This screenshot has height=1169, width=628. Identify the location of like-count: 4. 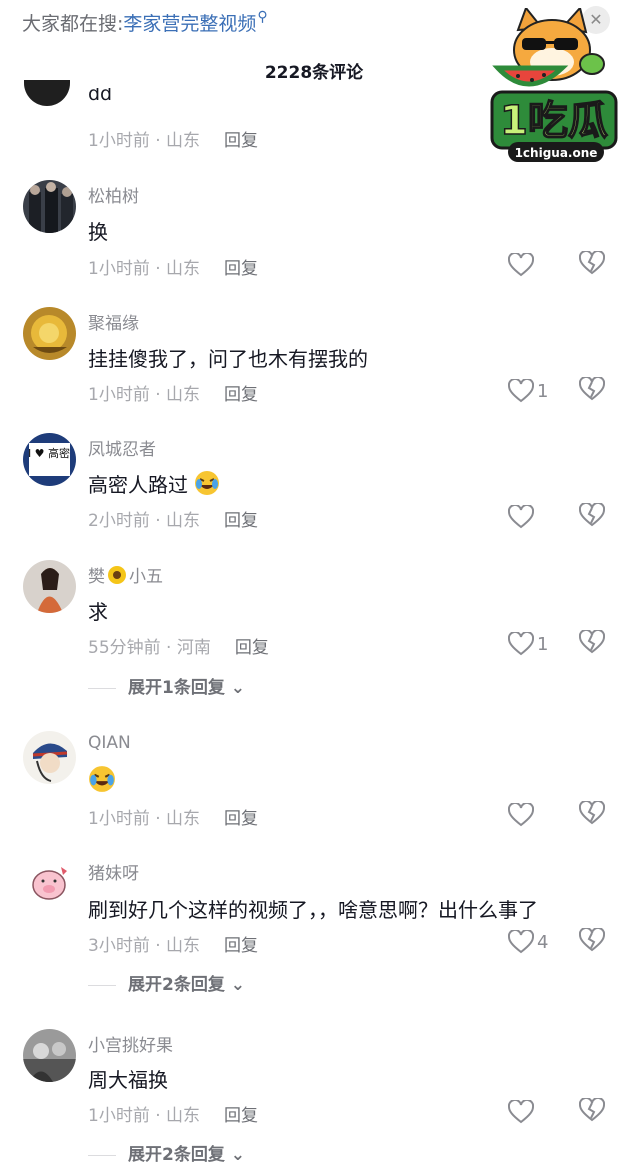
(543, 942).